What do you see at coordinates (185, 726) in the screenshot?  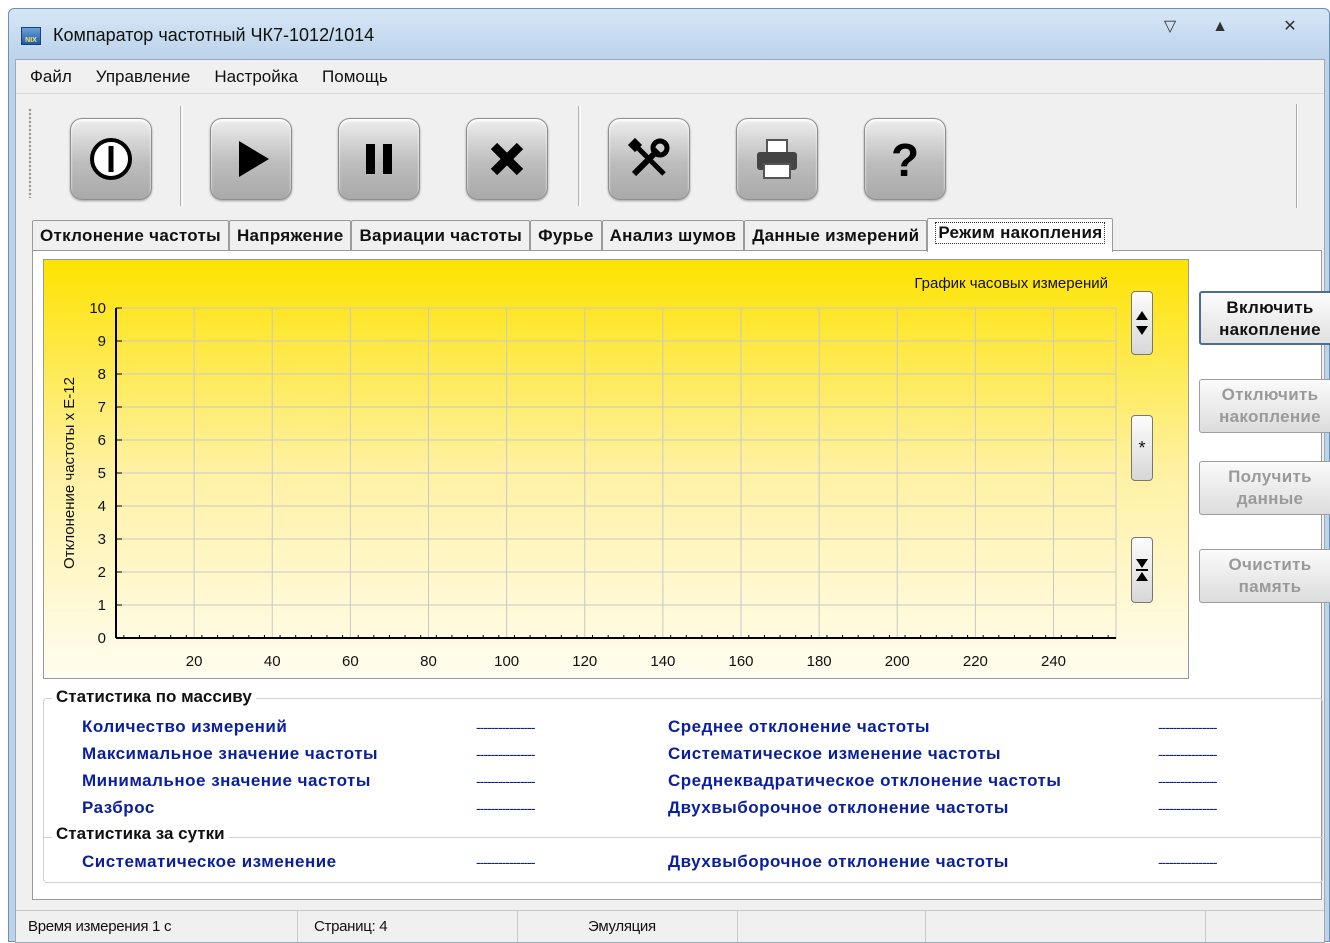 I see `stat-label: Количество измерений` at bounding box center [185, 726].